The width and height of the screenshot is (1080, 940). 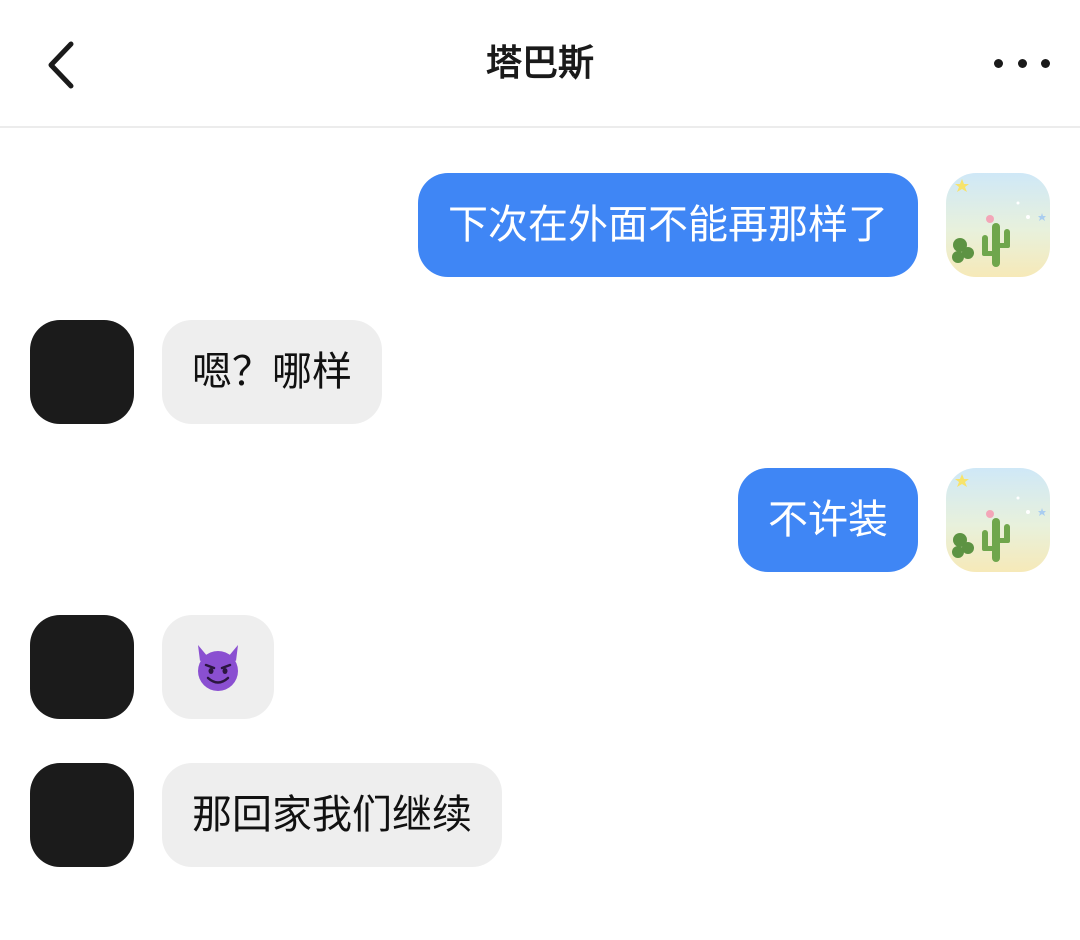 I want to click on message-row: 那回家我们继续, so click(x=266, y=815).